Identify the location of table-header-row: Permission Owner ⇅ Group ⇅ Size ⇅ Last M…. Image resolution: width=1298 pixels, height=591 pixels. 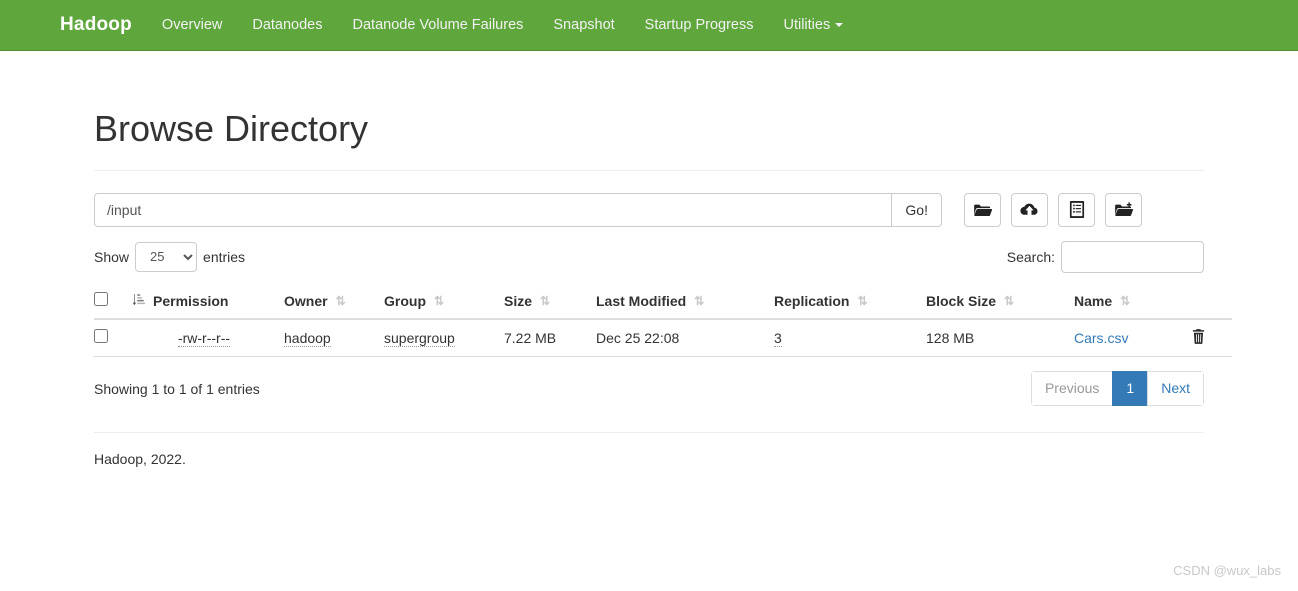
(663, 301).